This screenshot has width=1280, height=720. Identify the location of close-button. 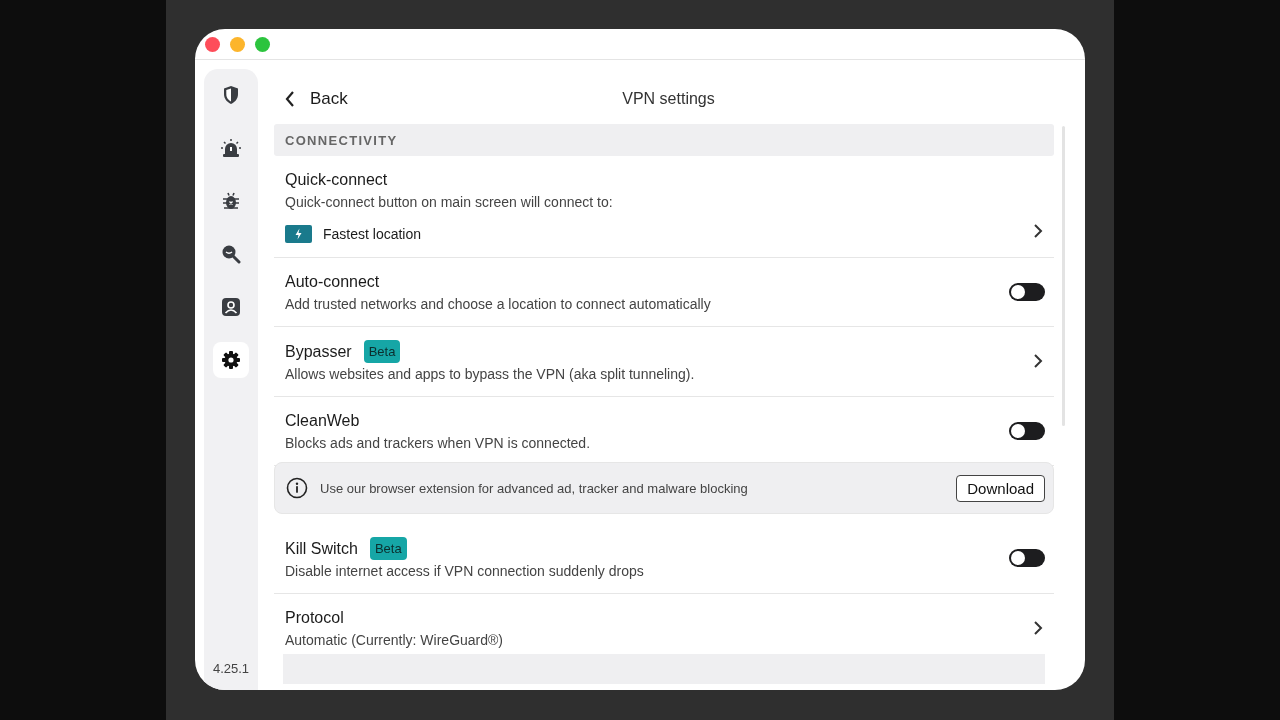
(212, 44).